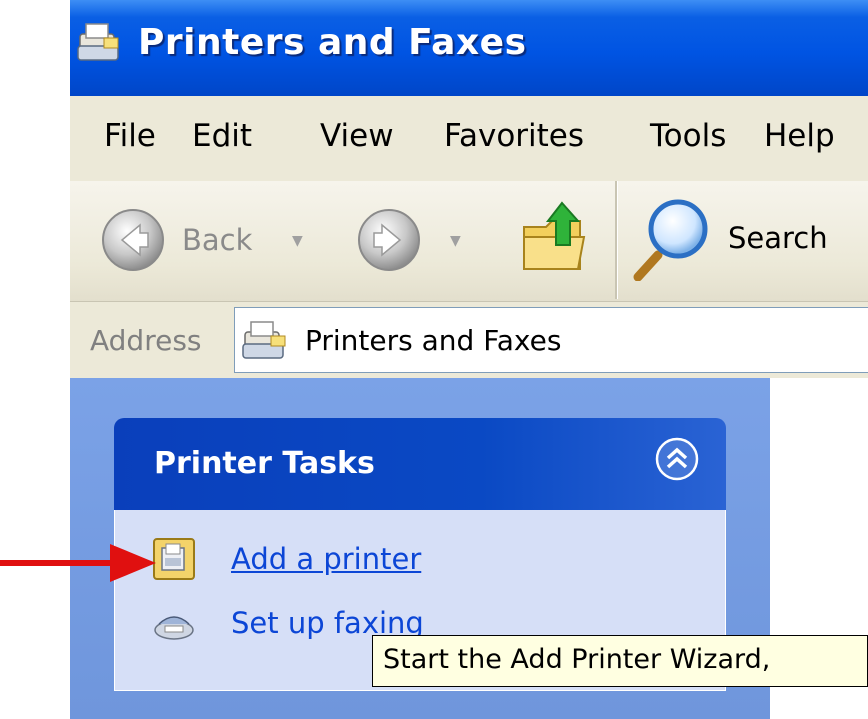 The width and height of the screenshot is (868, 719). Describe the element at coordinates (420, 464) in the screenshot. I see `printer-tasks-header: Printer Tasks` at that location.